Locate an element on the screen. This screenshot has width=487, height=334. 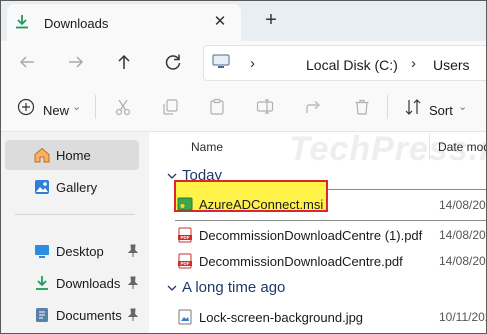
up-arrow-icon is located at coordinates (124, 62).